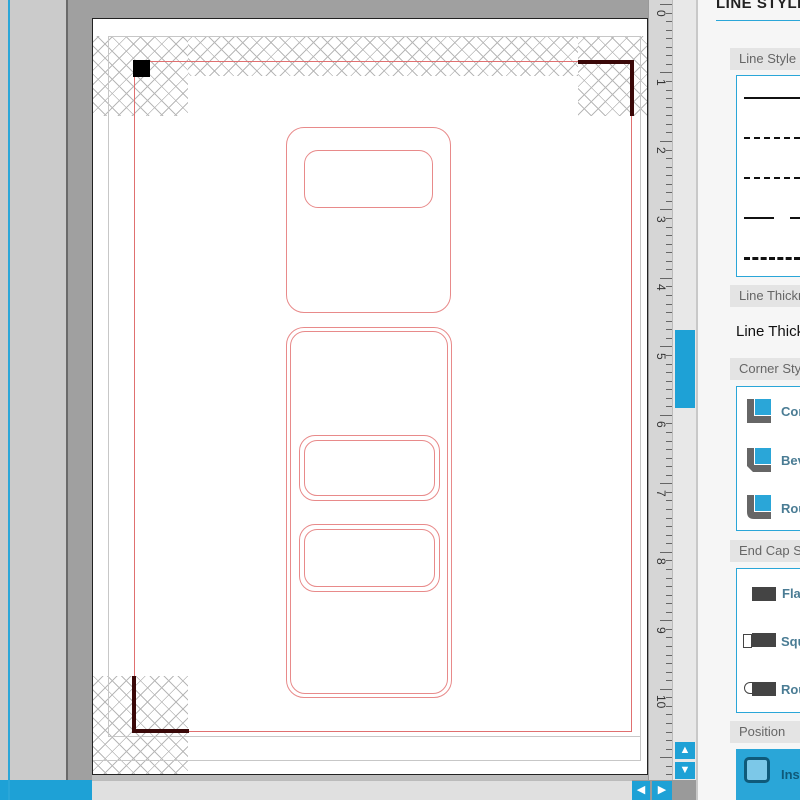 The height and width of the screenshot is (800, 800). Describe the element at coordinates (790, 641) in the screenshot. I see `cap-option-square: Square` at that location.